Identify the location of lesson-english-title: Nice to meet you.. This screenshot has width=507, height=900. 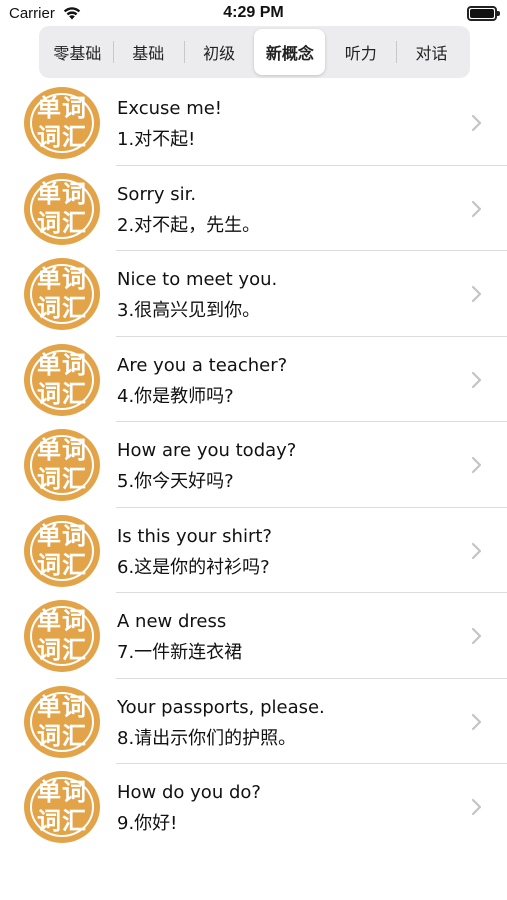
(197, 279).